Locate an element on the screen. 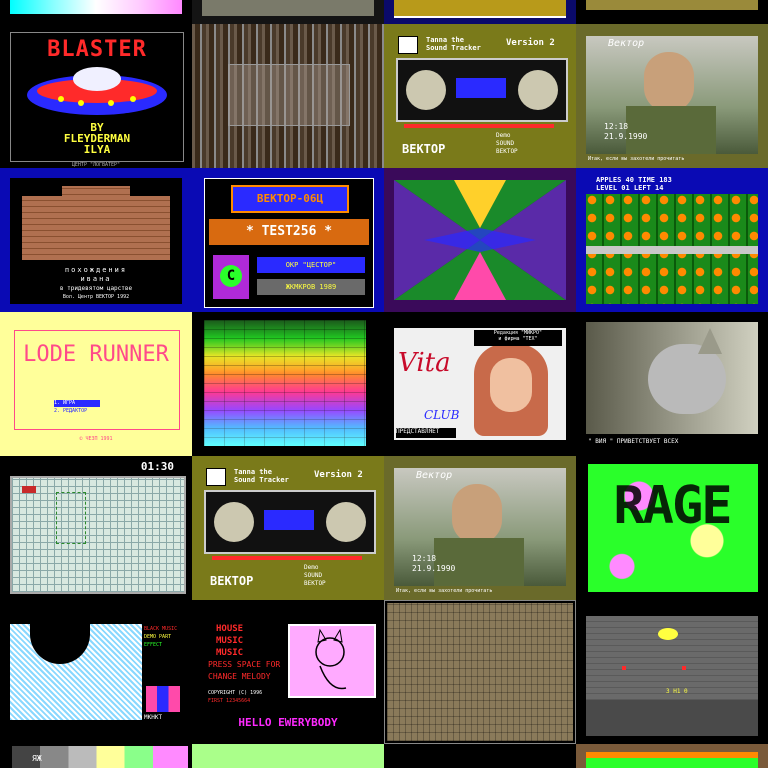 The height and width of the screenshot is (768, 768). hello-line2: MUSIC is located at coordinates (230, 641).